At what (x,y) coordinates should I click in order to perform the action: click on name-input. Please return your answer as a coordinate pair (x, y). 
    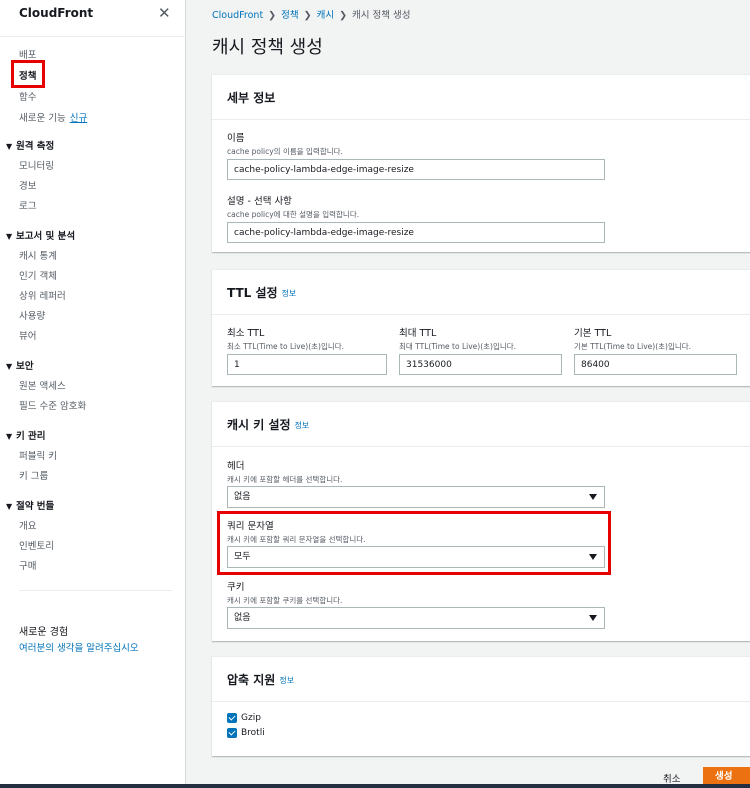
    Looking at the image, I should click on (416, 169).